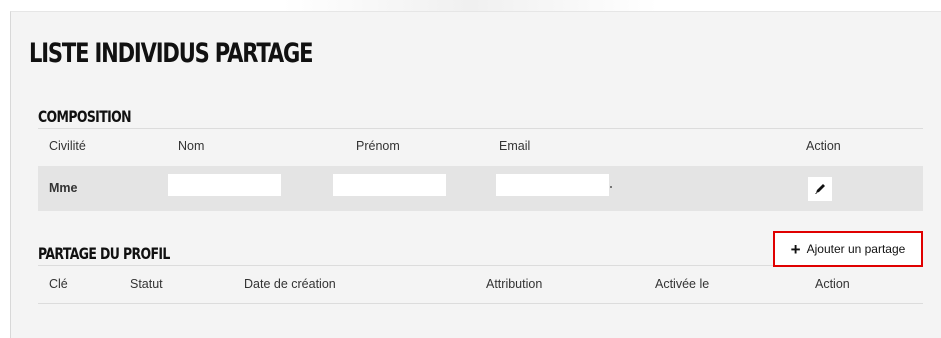  Describe the element at coordinates (552, 185) in the screenshot. I see `cell-email` at that location.